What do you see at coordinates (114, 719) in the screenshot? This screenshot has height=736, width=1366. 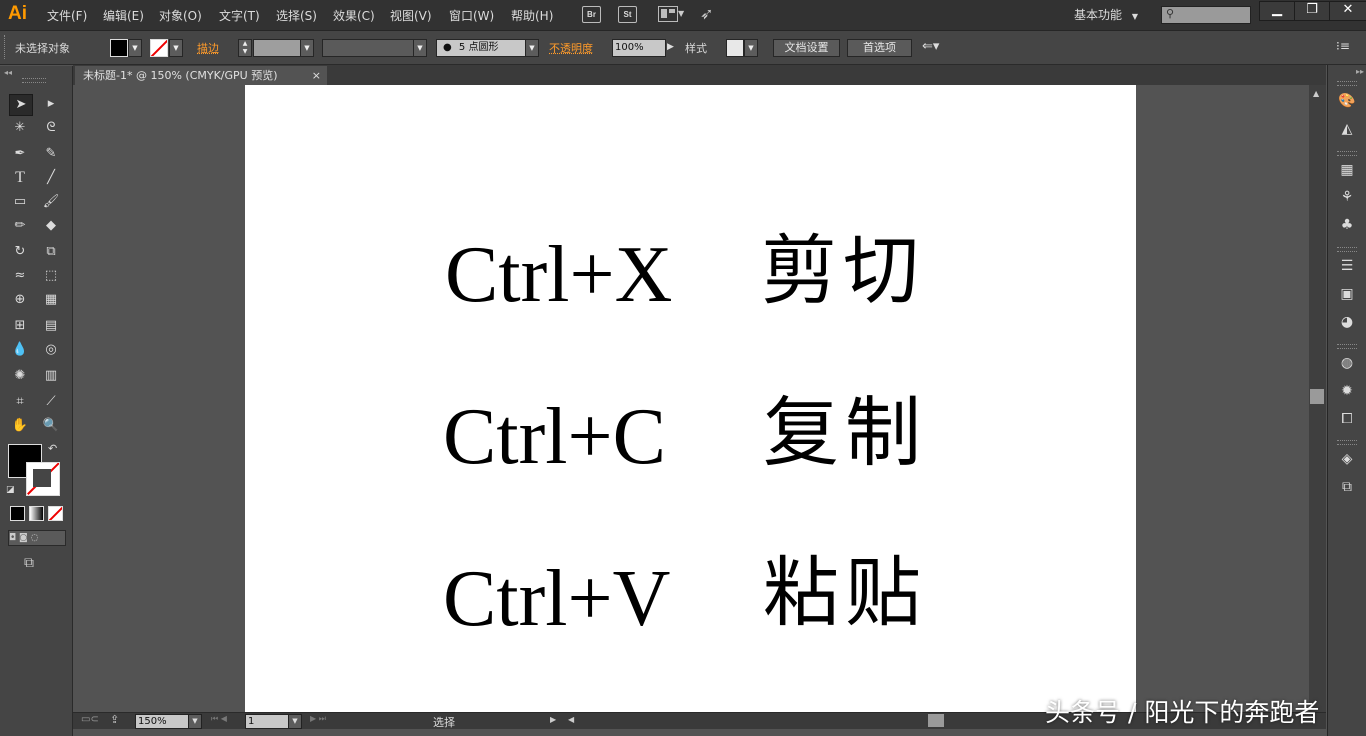 I see `share-icon: ⇪` at bounding box center [114, 719].